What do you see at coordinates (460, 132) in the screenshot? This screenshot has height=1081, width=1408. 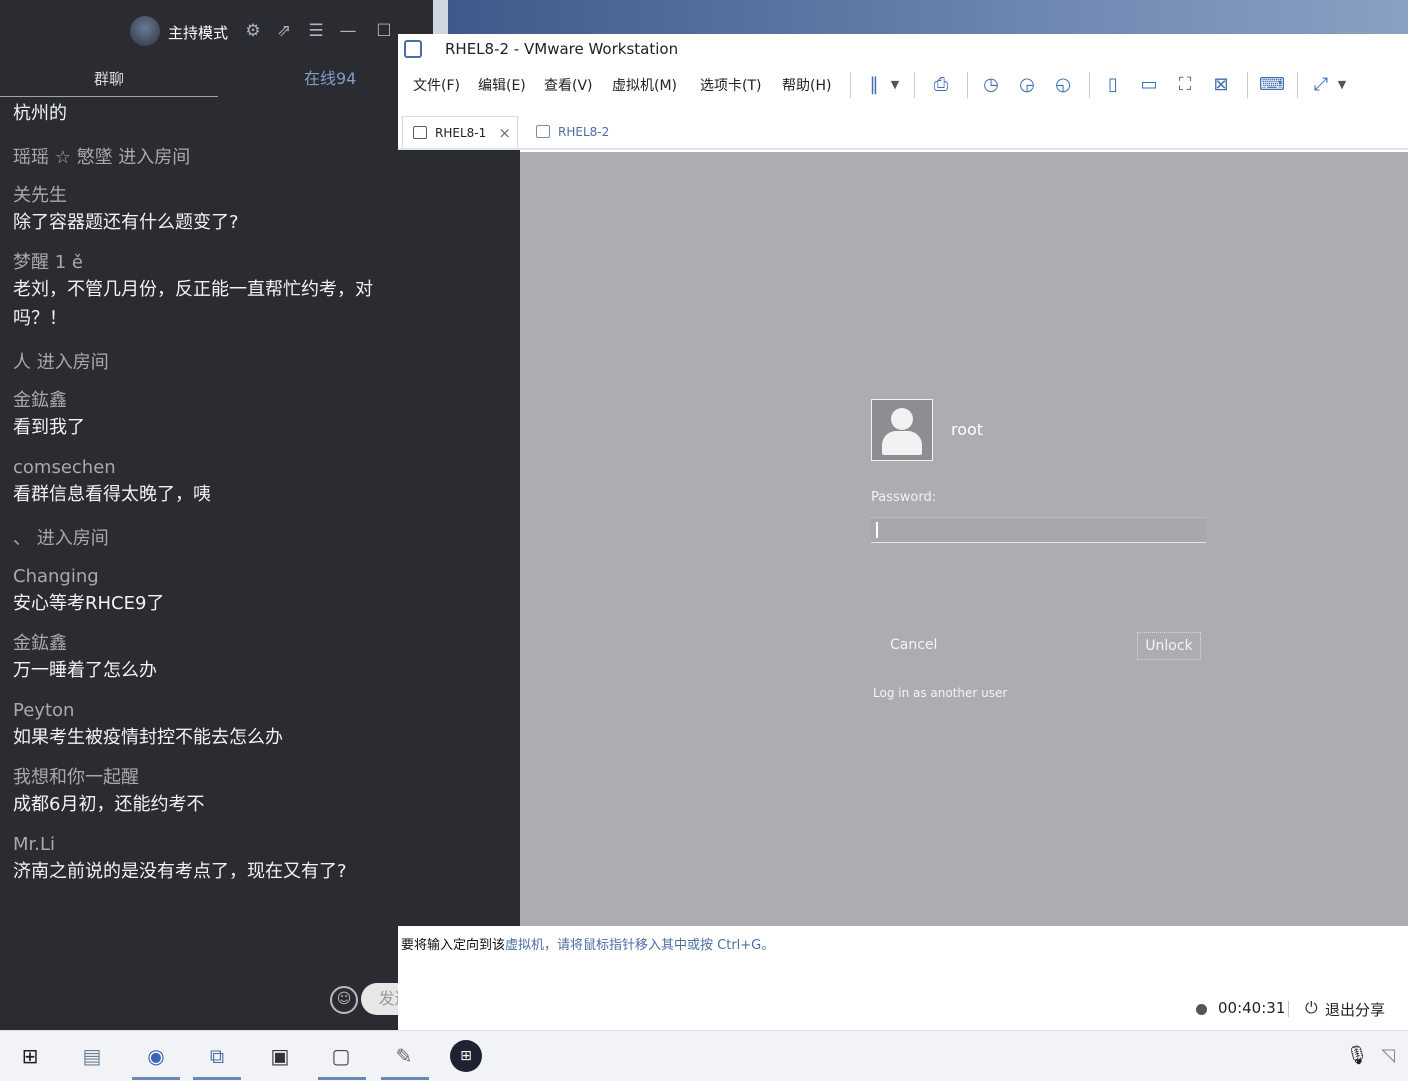 I see `tab-rhel8-1: RHEL8-1 ×` at bounding box center [460, 132].